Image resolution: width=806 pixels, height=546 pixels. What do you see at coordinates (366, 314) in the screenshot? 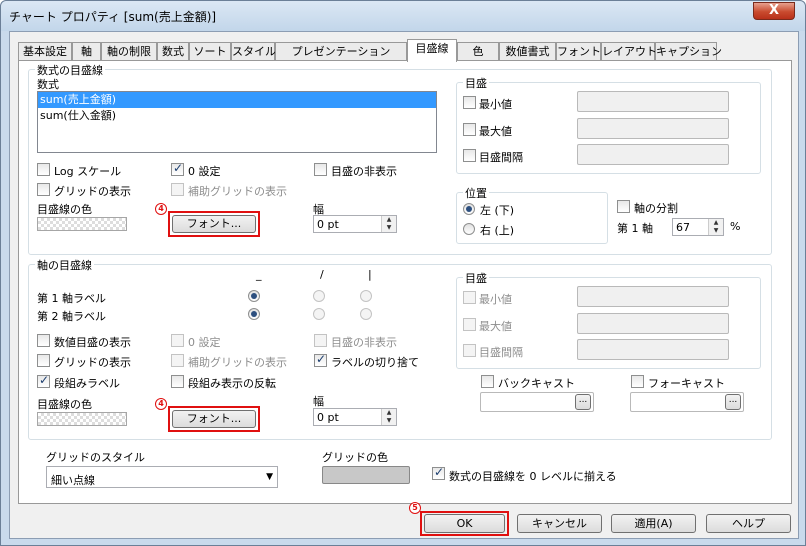
I see `secondary-vertical-radio` at bounding box center [366, 314].